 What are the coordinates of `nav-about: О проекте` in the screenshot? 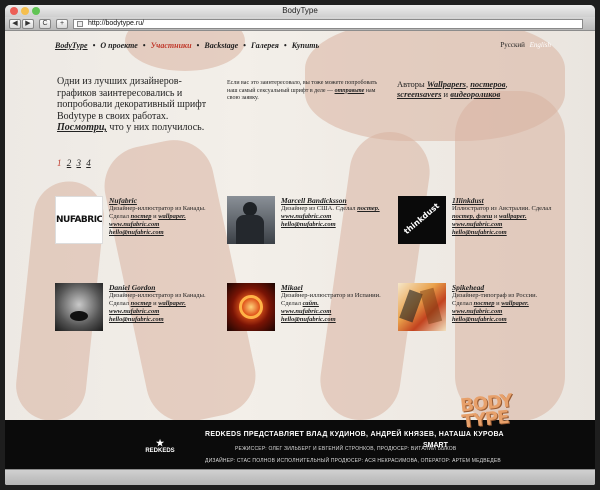 It's located at (118, 45).